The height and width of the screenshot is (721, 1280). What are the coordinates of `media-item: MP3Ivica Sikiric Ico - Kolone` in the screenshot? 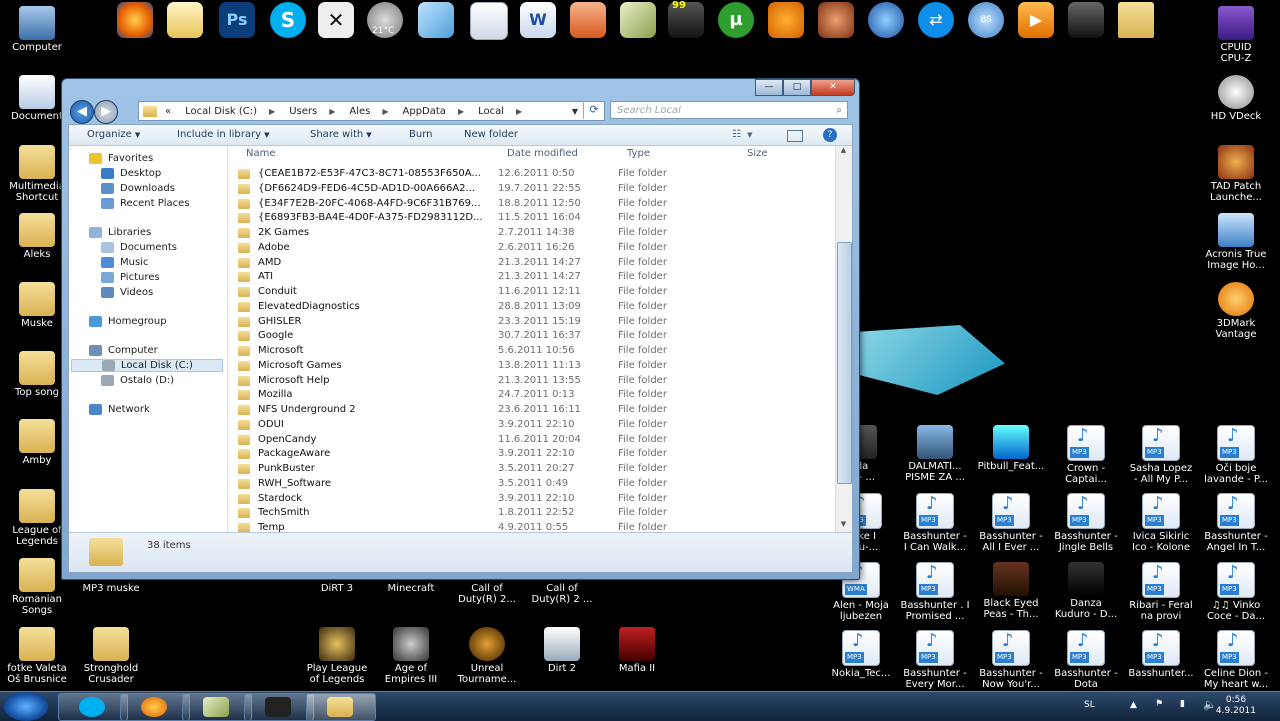 It's located at (1161, 523).